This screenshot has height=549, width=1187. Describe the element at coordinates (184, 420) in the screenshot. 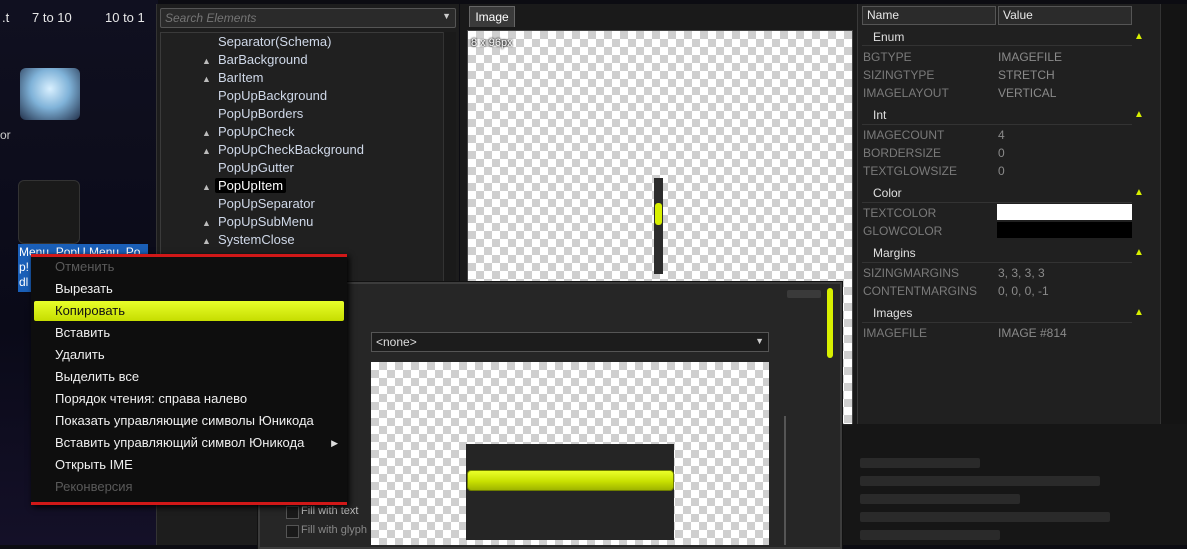

I see `menu-item-label: Показать управляющие символы Юникода` at that location.